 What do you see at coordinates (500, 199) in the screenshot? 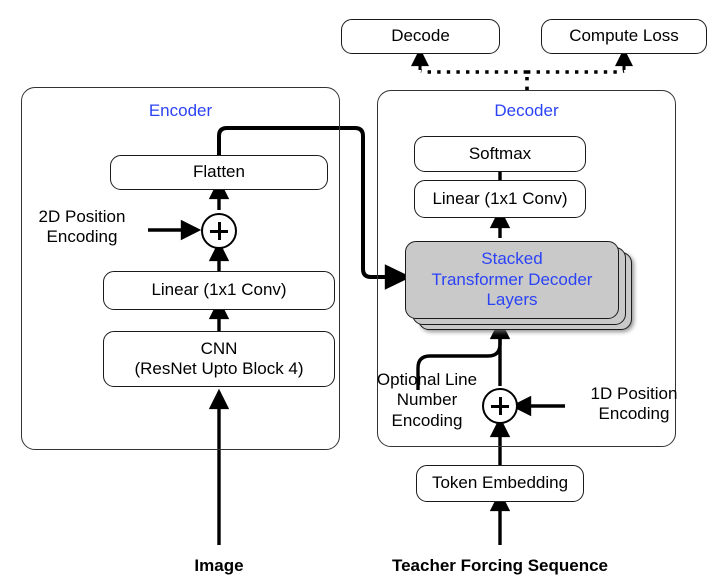
I see `decoder-linear-node: Linear (1x1 Conv)` at bounding box center [500, 199].